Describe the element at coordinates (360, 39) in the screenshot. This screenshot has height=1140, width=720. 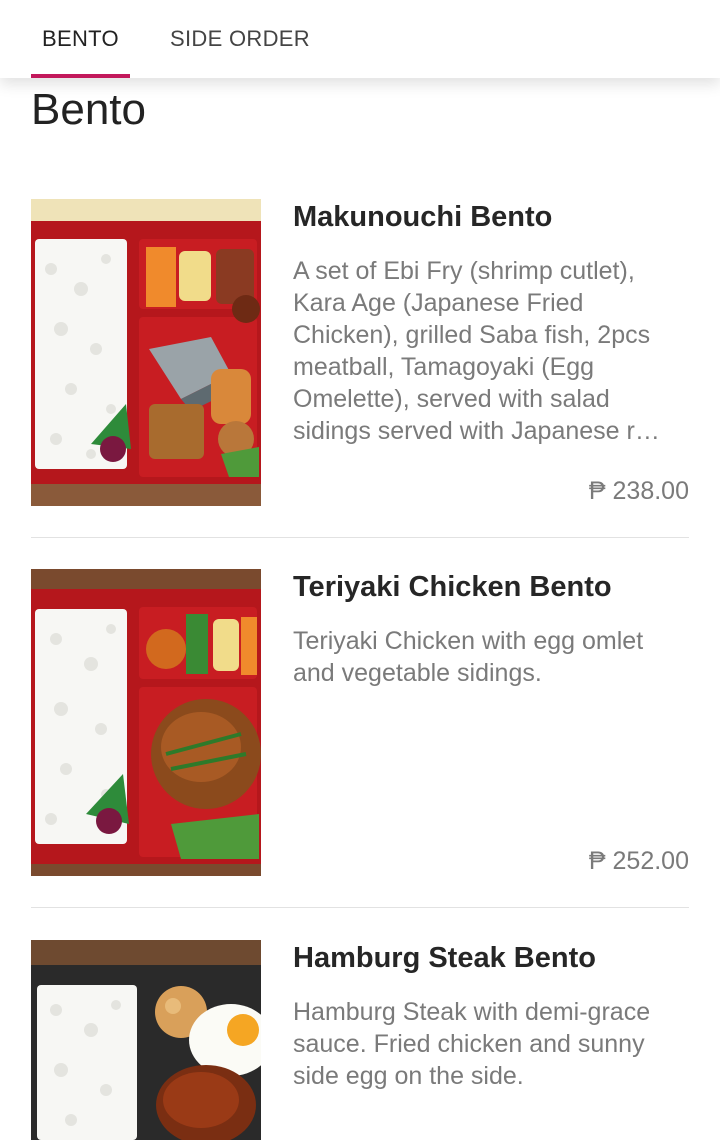
I see `tab-bar: BENTO SIDE ORDER` at that location.